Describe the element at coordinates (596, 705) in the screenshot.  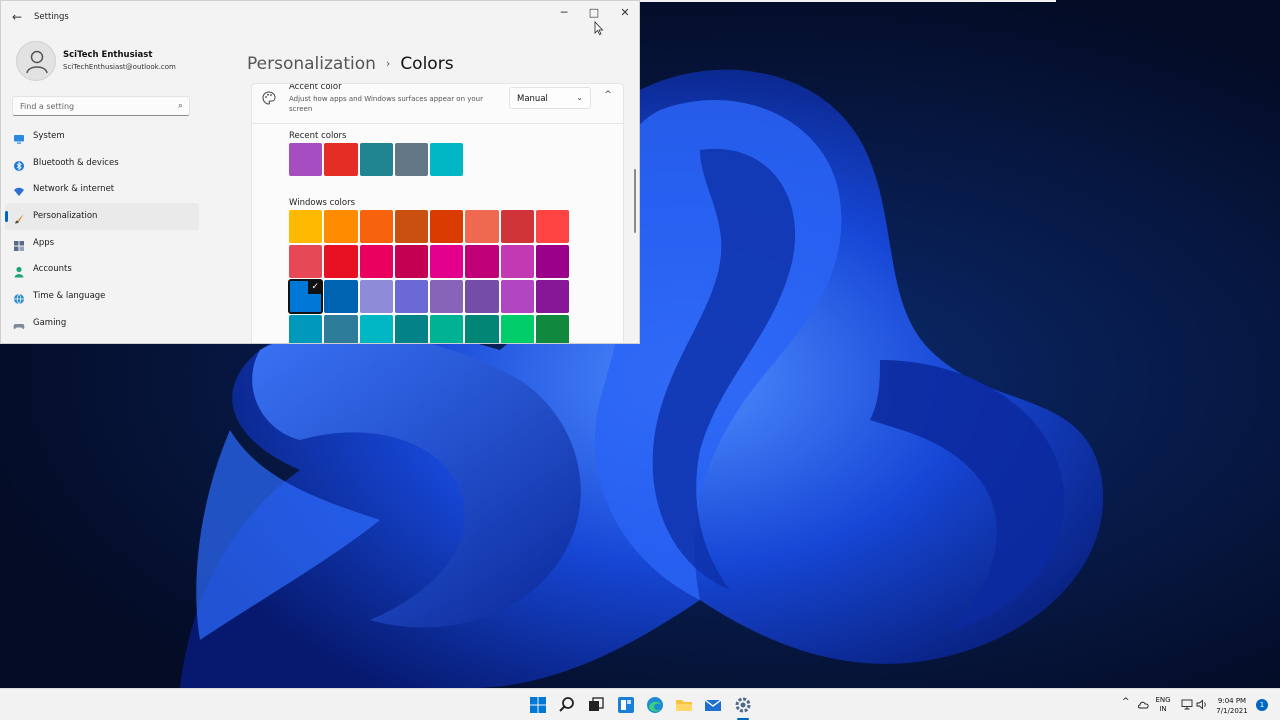
I see `task-view-icon` at that location.